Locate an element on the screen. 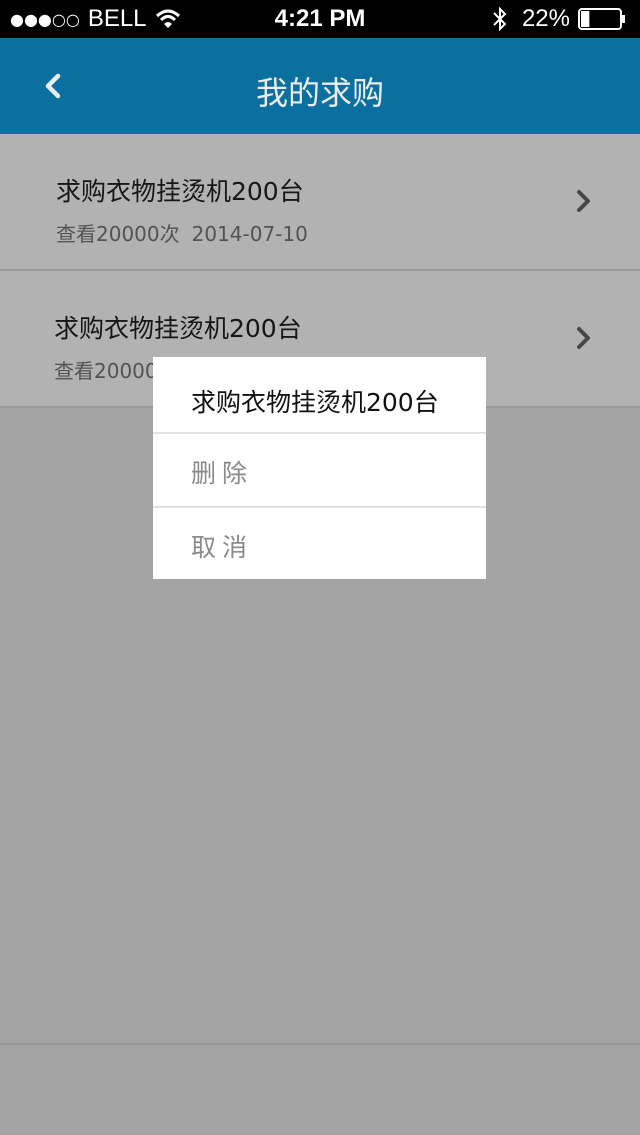 Image resolution: width=640 pixels, height=1135 pixels. dialog-title: 求购衣物挂烫机200台 is located at coordinates (315, 402).